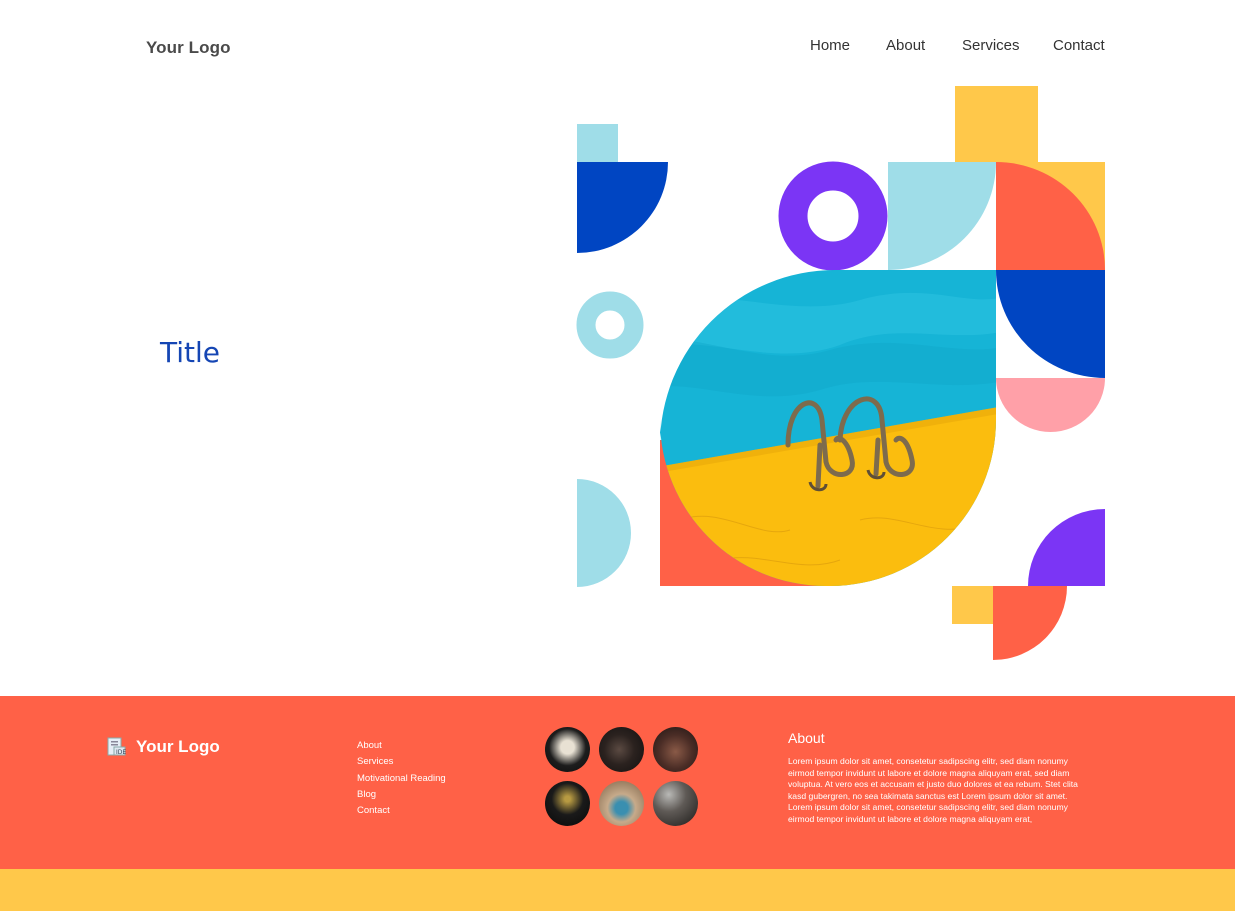 This screenshot has height=911, width=1235. What do you see at coordinates (617, 890) in the screenshot?
I see `footer-bottom-bar` at bounding box center [617, 890].